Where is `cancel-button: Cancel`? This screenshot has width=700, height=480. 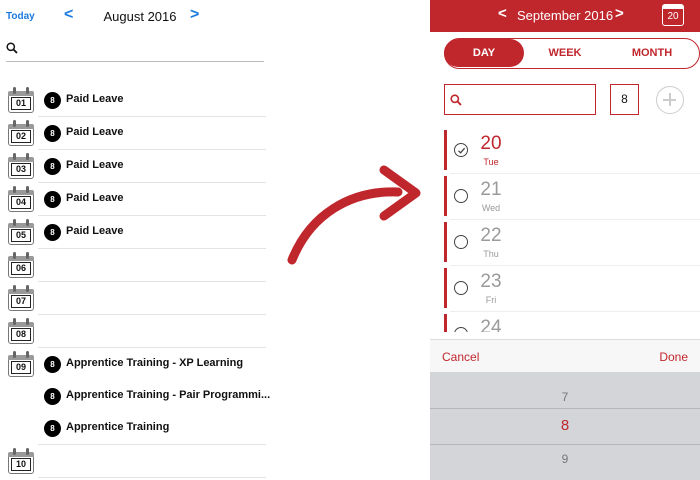 cancel-button: Cancel is located at coordinates (460, 357).